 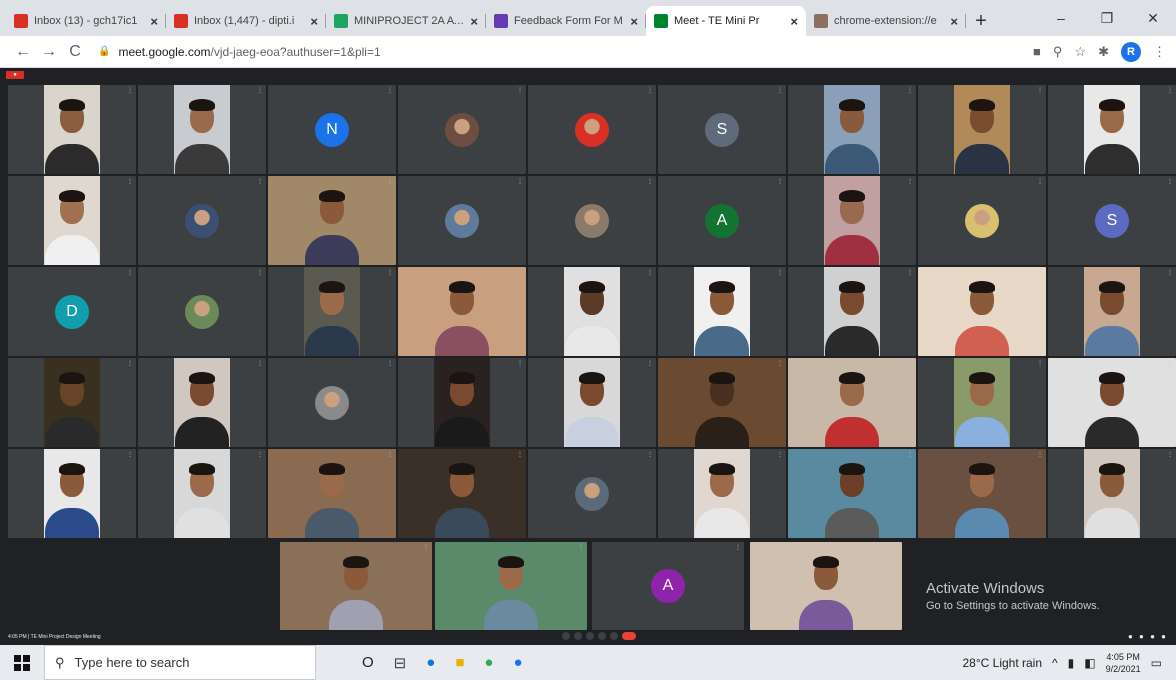 What do you see at coordinates (566, 21) in the screenshot?
I see `browser-tab: Feedback Form For M ×` at bounding box center [566, 21].